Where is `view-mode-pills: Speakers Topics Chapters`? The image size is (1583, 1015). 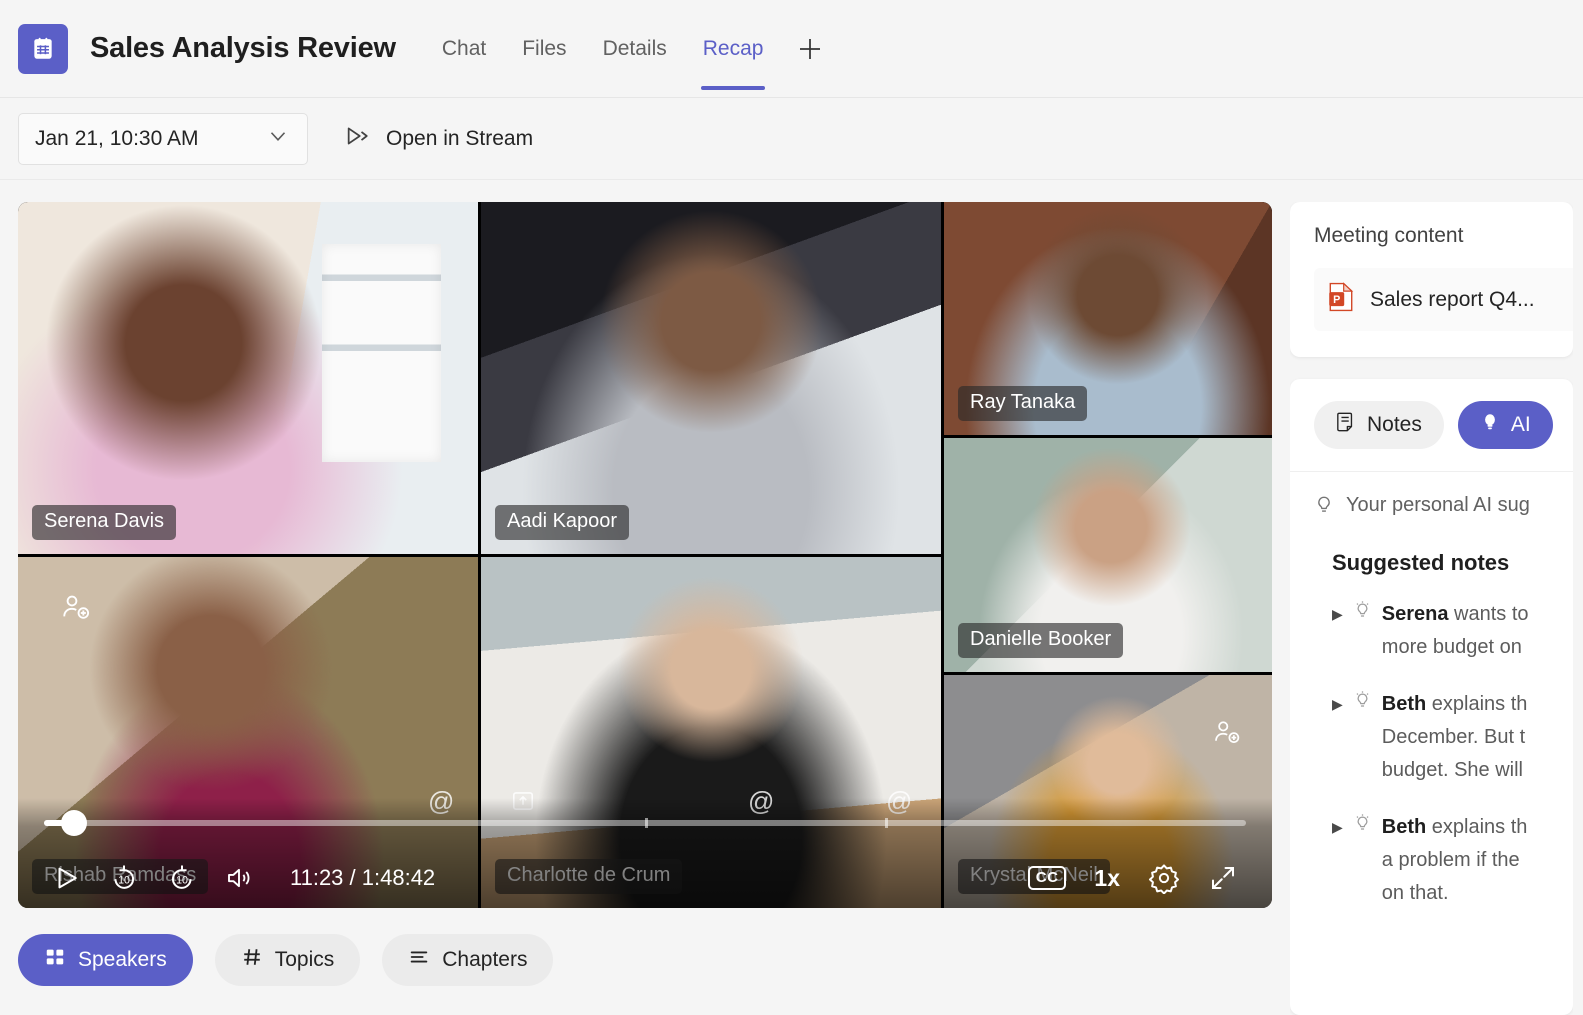
view-mode-pills: Speakers Topics Chapters is located at coordinates (645, 960).